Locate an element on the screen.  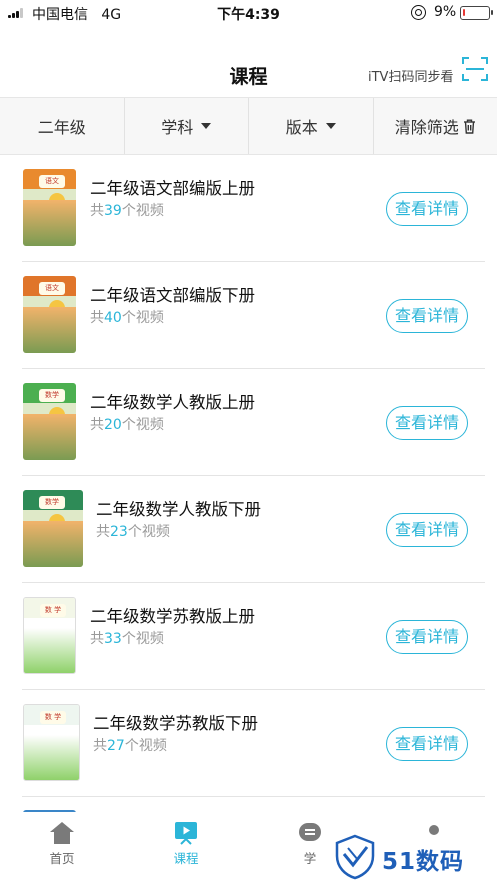
tab-home-label: 首页 is located at coordinates (62, 858).